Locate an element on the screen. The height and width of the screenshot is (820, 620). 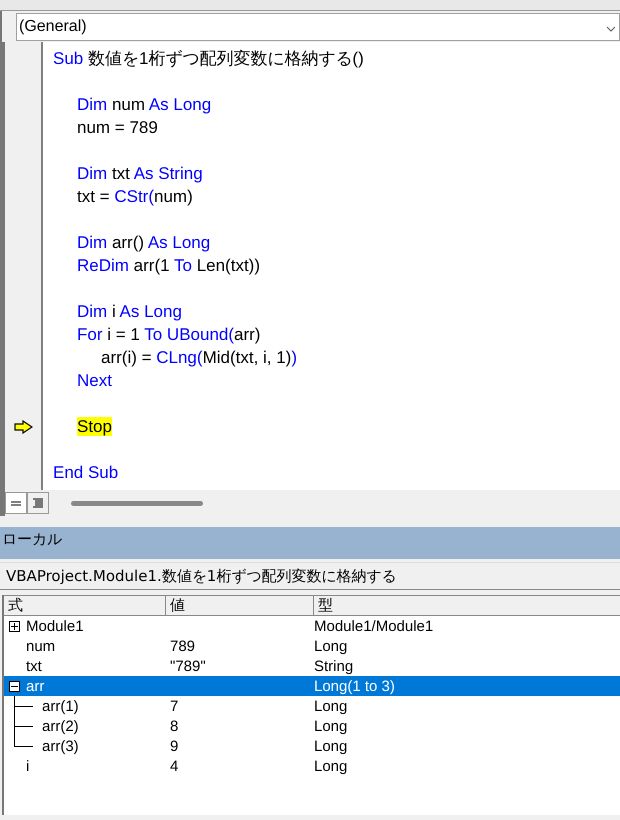
panel-title: ローカル is located at coordinates (32, 539).